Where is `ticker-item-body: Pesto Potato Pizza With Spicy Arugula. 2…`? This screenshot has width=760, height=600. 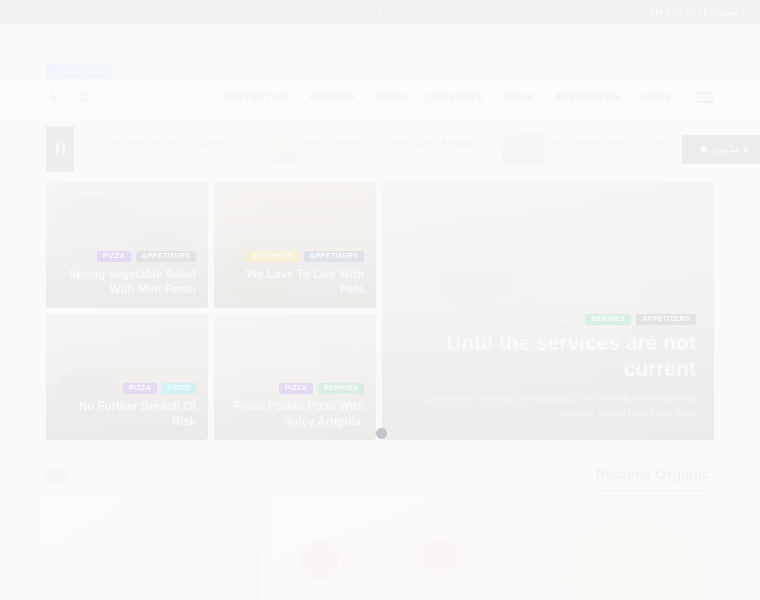 ticker-item-body: Pesto Potato Pizza With Spicy Arugula. 2… is located at coordinates (391, 149).